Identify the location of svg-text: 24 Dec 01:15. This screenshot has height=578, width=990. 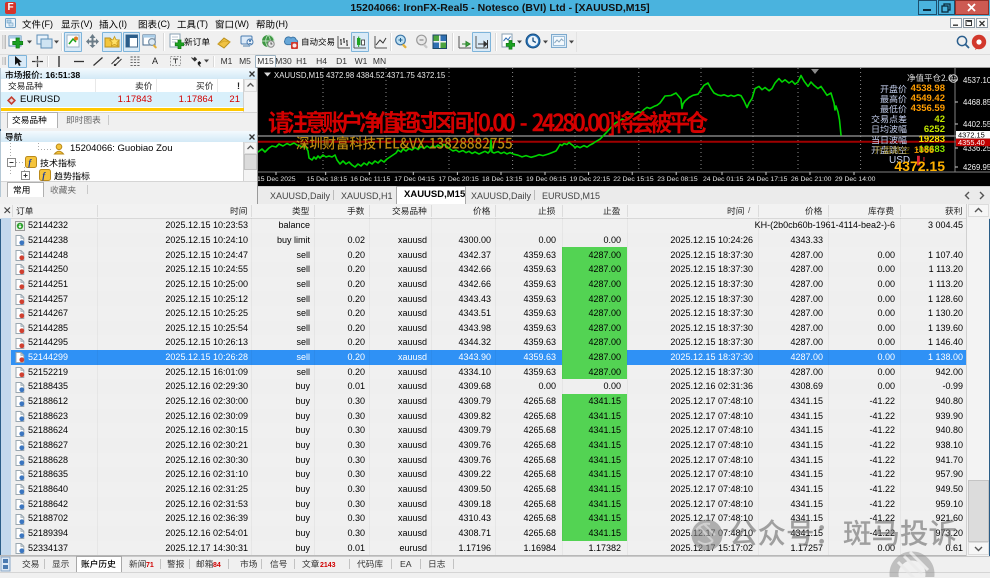
(723, 179).